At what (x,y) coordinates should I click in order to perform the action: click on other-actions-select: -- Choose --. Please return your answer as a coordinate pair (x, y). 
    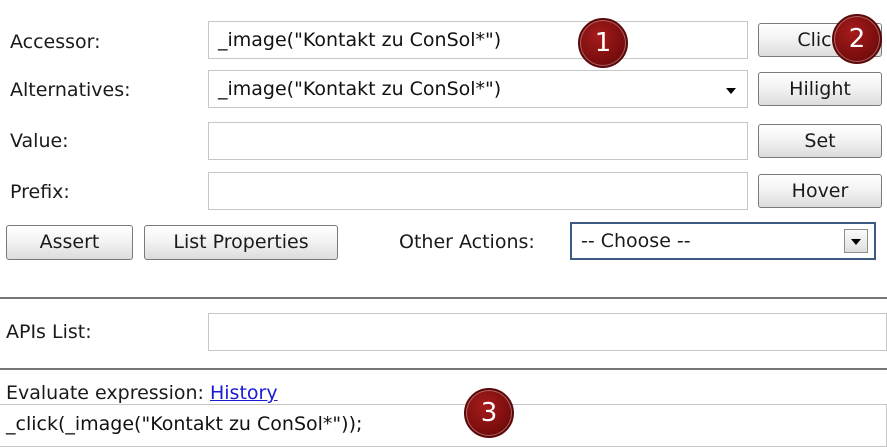
    Looking at the image, I should click on (723, 241).